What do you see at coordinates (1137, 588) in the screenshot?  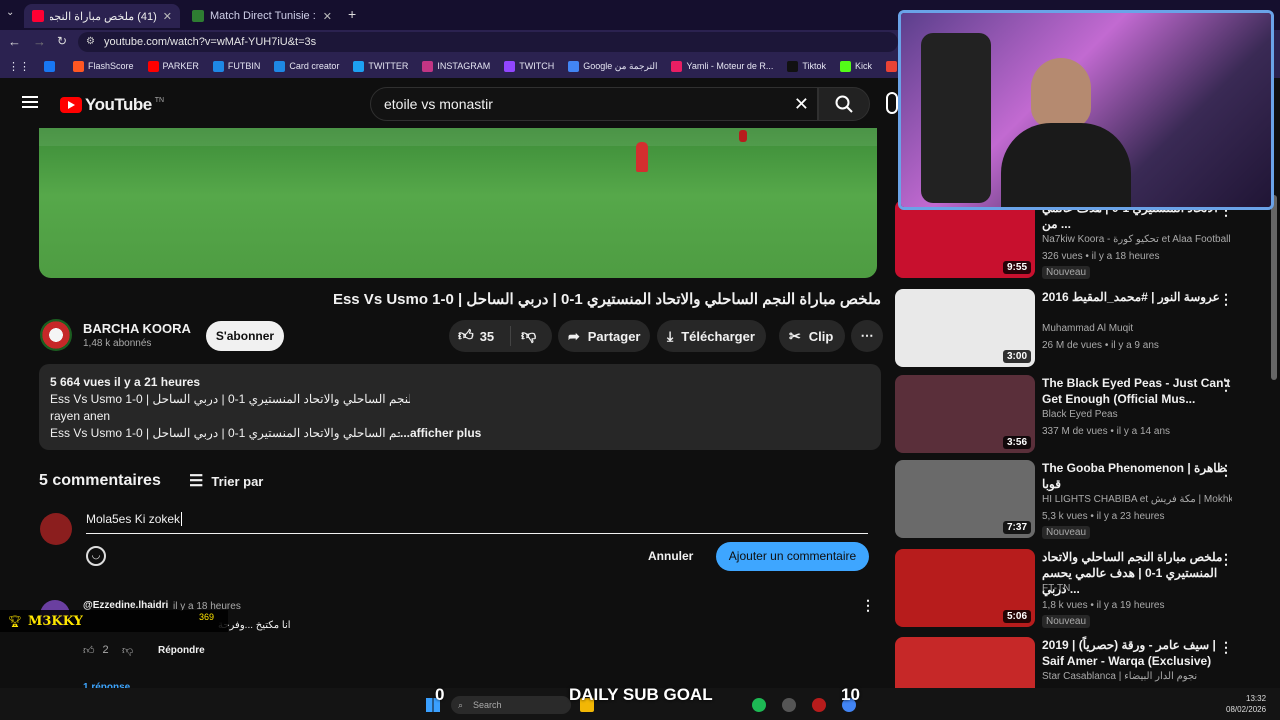 I see `recommended-channel: FT-TN` at bounding box center [1137, 588].